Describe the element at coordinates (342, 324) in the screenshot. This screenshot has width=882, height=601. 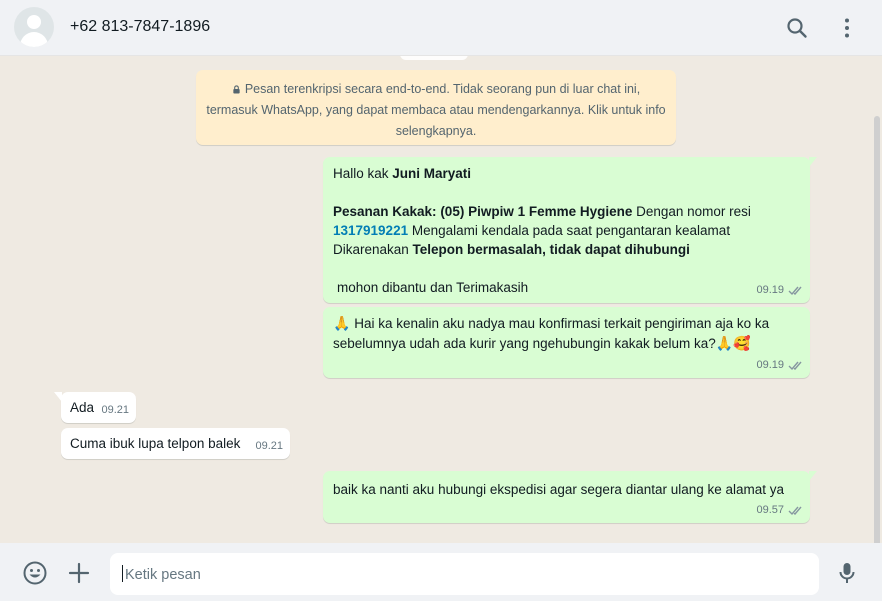
I see `emoji-glyph: 🙏` at that location.